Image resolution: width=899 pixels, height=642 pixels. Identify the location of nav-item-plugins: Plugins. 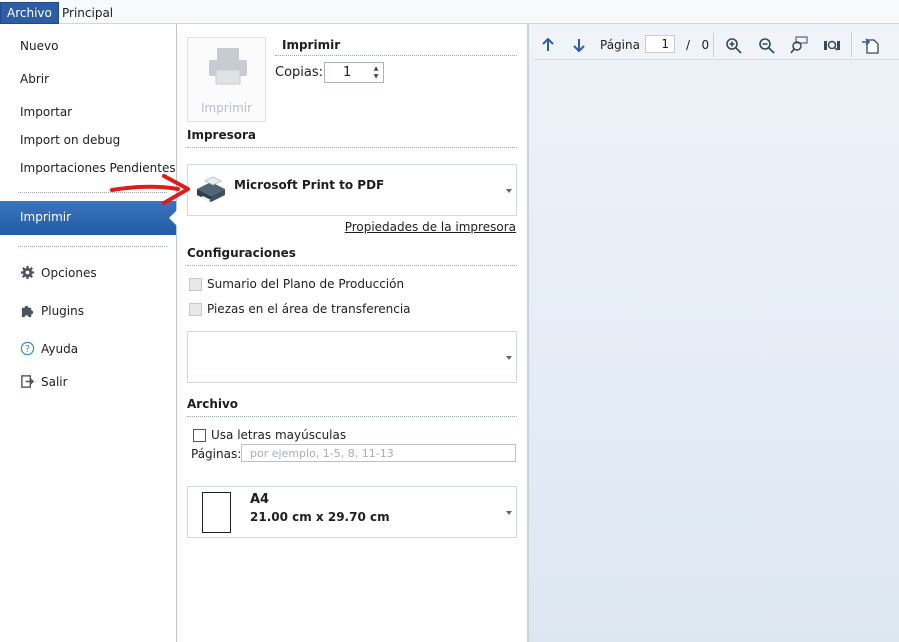
(52, 310).